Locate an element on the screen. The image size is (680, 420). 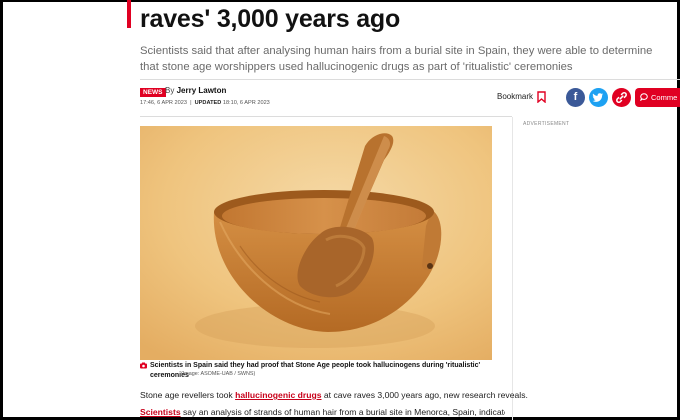
comments-label: Comme is located at coordinates (664, 97).